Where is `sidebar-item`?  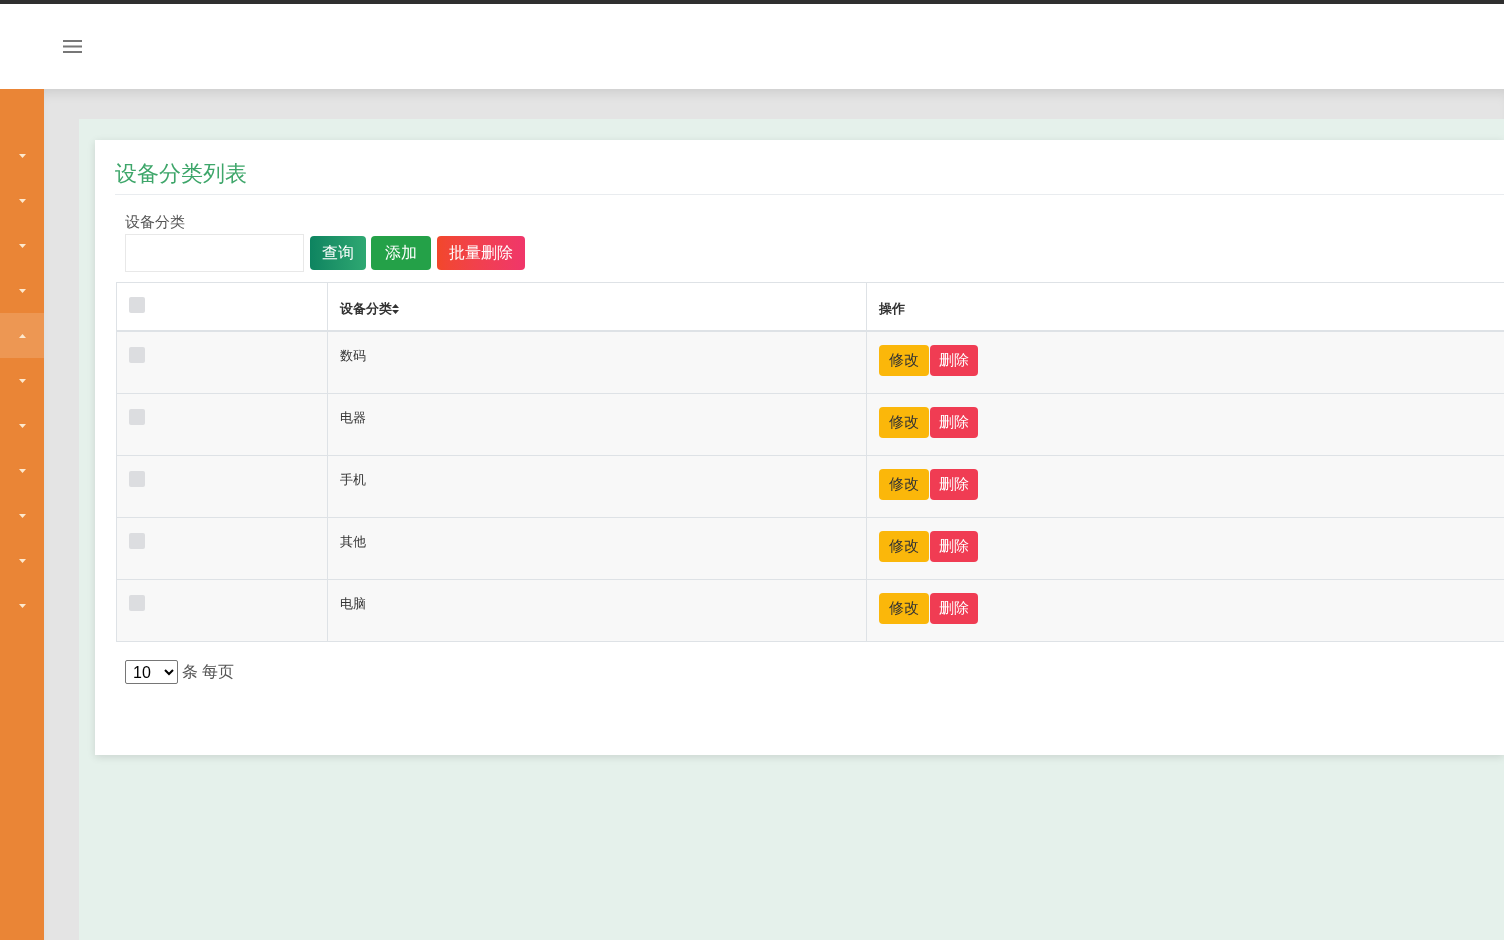
sidebar-item is located at coordinates (22, 335).